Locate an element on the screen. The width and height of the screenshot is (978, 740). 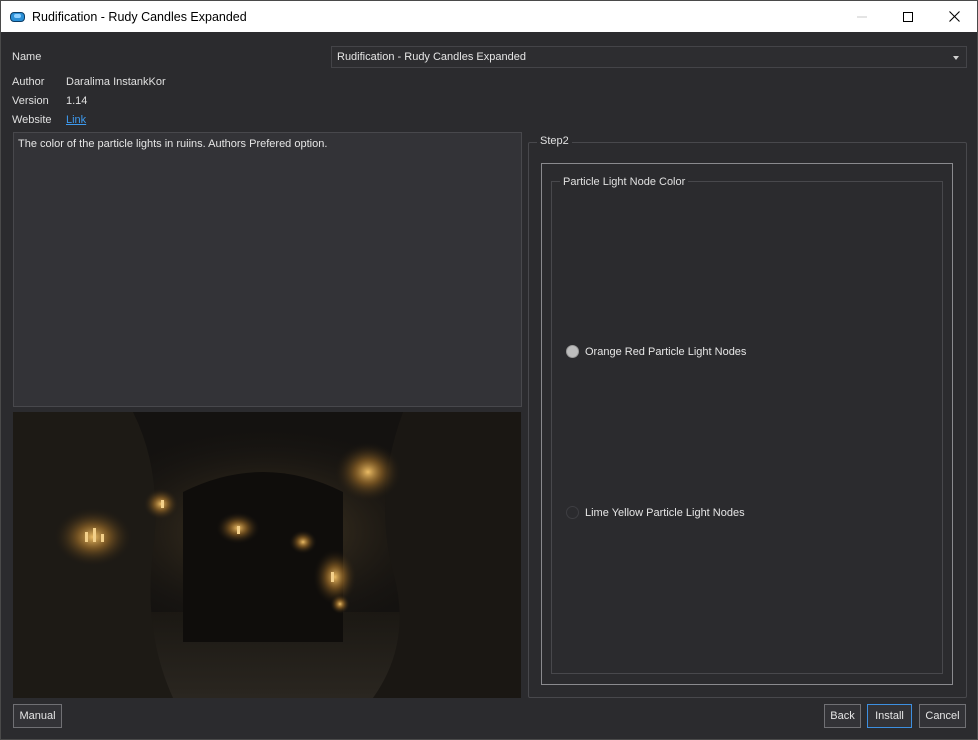
author-value: Daralima InstankKor is located at coordinates (116, 82).